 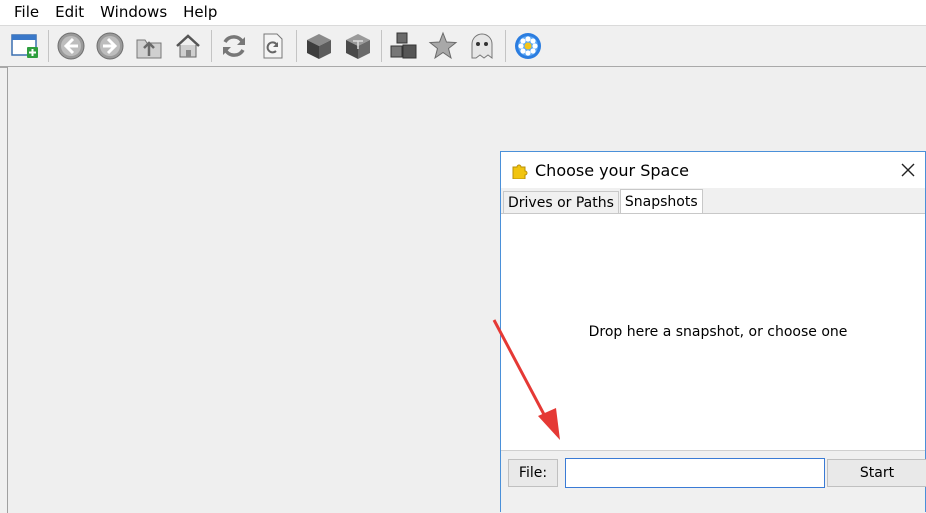 What do you see at coordinates (661, 201) in the screenshot?
I see `tab-snapshots: Snapshots` at bounding box center [661, 201].